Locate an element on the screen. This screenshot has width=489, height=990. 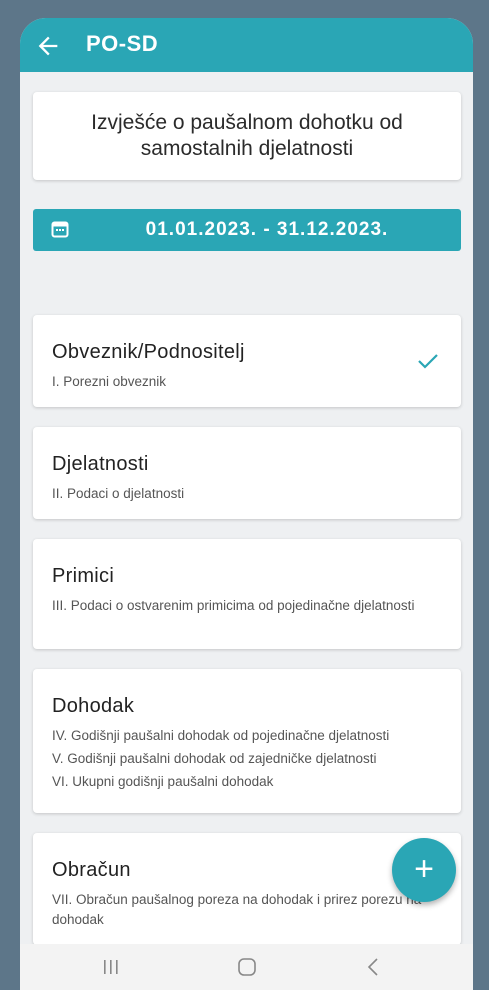
app-bar: PO-SD is located at coordinates (246, 45).